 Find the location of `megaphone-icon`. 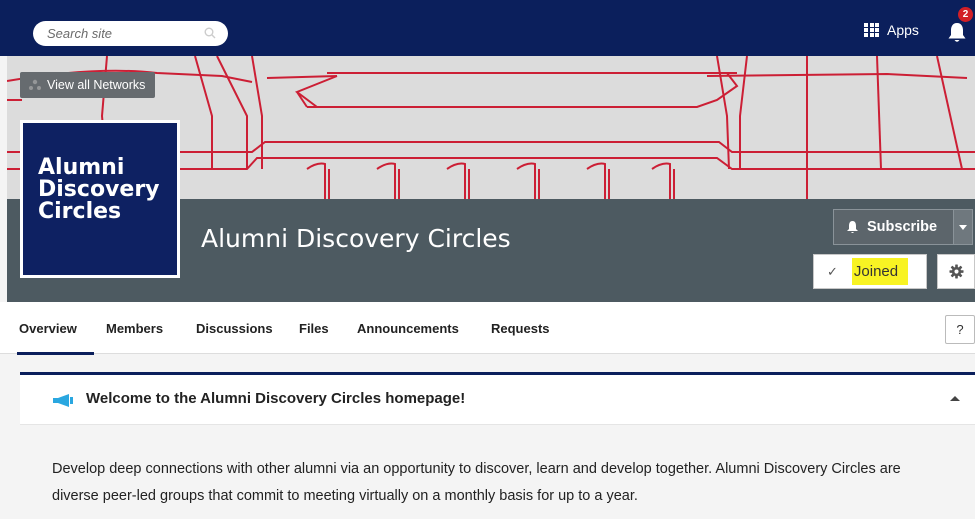

megaphone-icon is located at coordinates (63, 400).